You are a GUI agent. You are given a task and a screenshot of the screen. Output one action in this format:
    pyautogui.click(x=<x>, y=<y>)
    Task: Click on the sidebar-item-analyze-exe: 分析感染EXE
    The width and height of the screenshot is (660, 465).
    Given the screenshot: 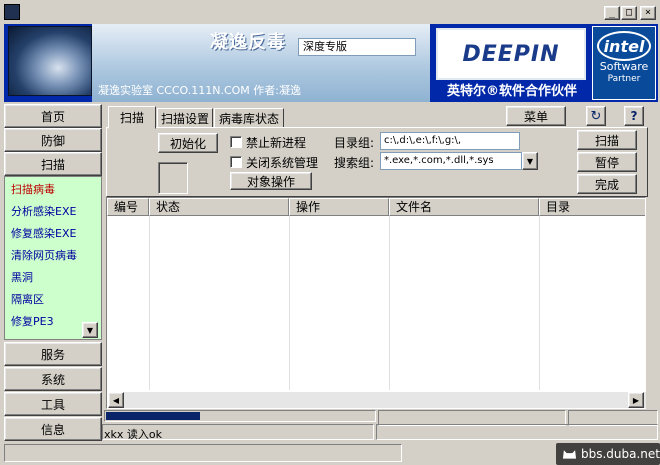 What is the action you would take?
    pyautogui.click(x=43, y=211)
    